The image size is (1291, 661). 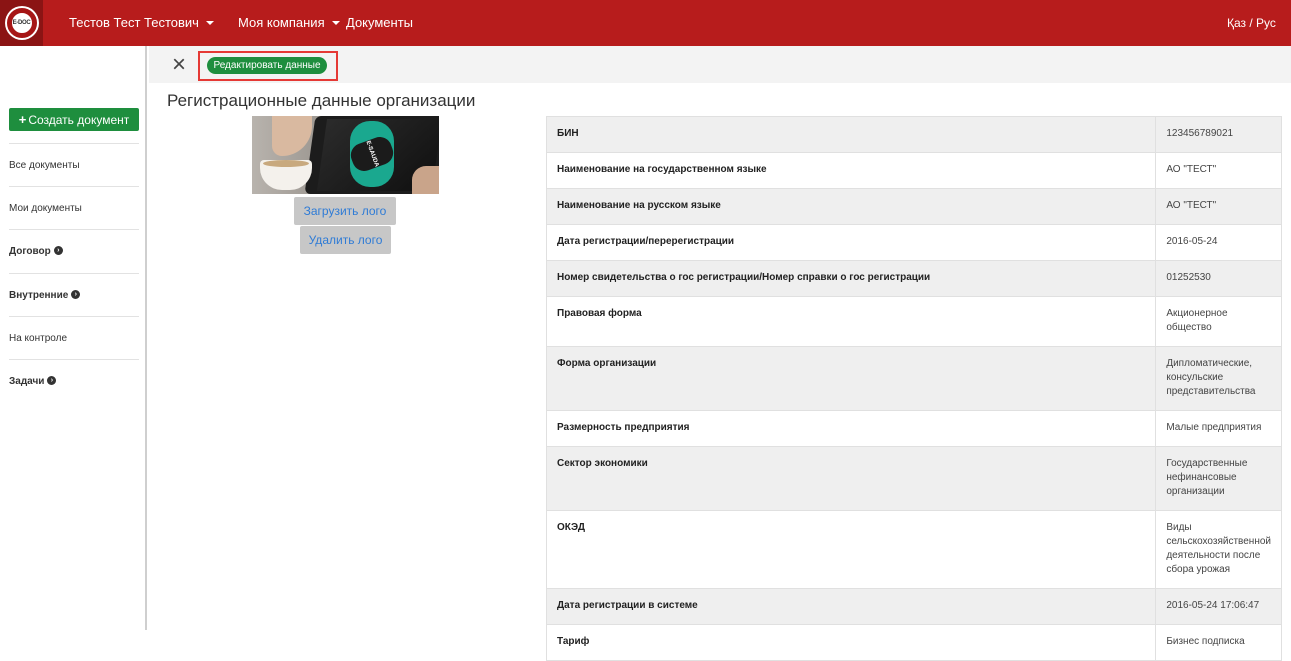 I want to click on gear-logo-icon: E-DOC, so click(x=21, y=23).